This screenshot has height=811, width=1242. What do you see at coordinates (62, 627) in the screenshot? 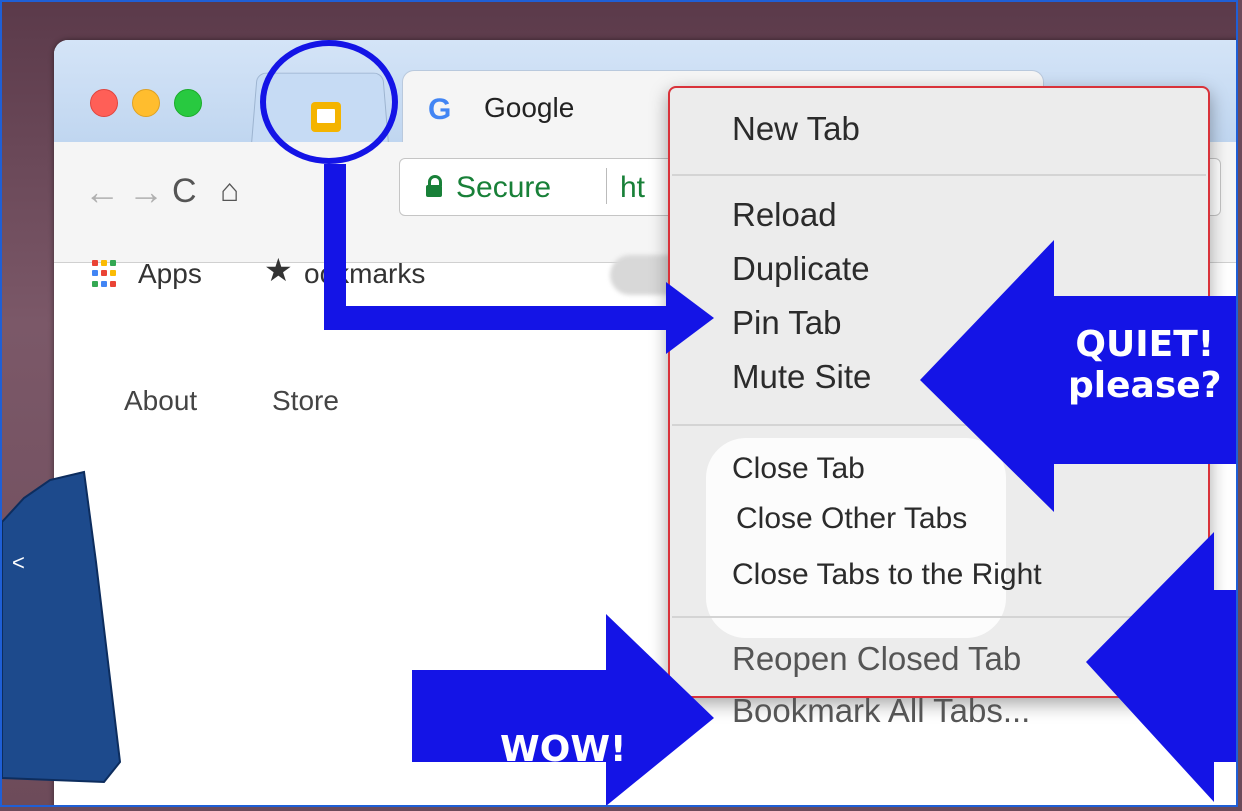
I see `left-callout-shape` at bounding box center [62, 627].